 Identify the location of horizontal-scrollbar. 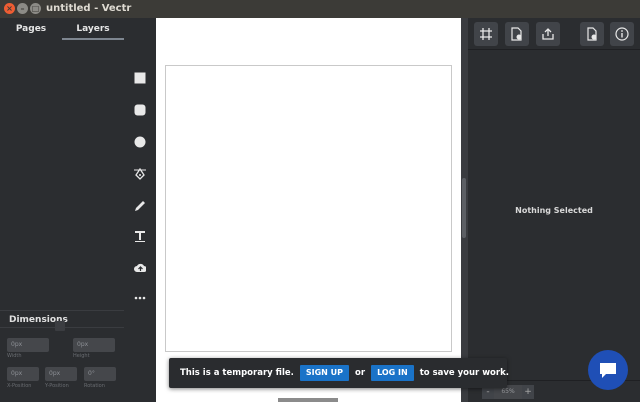
(308, 400).